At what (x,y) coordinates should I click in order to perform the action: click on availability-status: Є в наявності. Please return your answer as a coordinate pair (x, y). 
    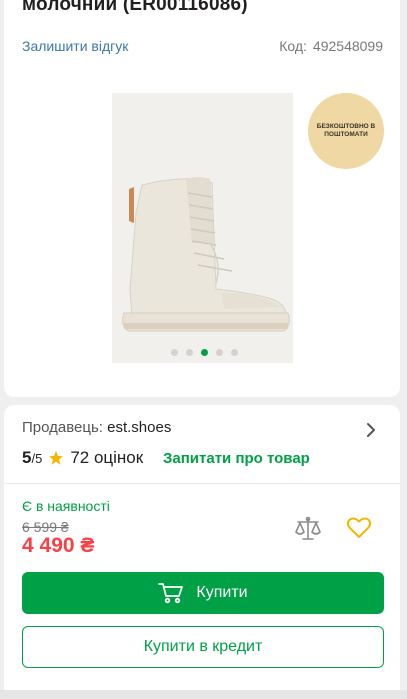
    Looking at the image, I should click on (66, 506).